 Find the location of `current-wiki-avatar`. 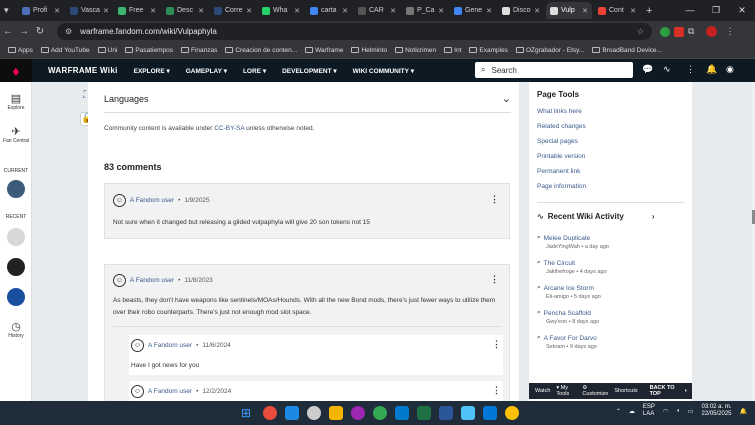

current-wiki-avatar is located at coordinates (16, 189).